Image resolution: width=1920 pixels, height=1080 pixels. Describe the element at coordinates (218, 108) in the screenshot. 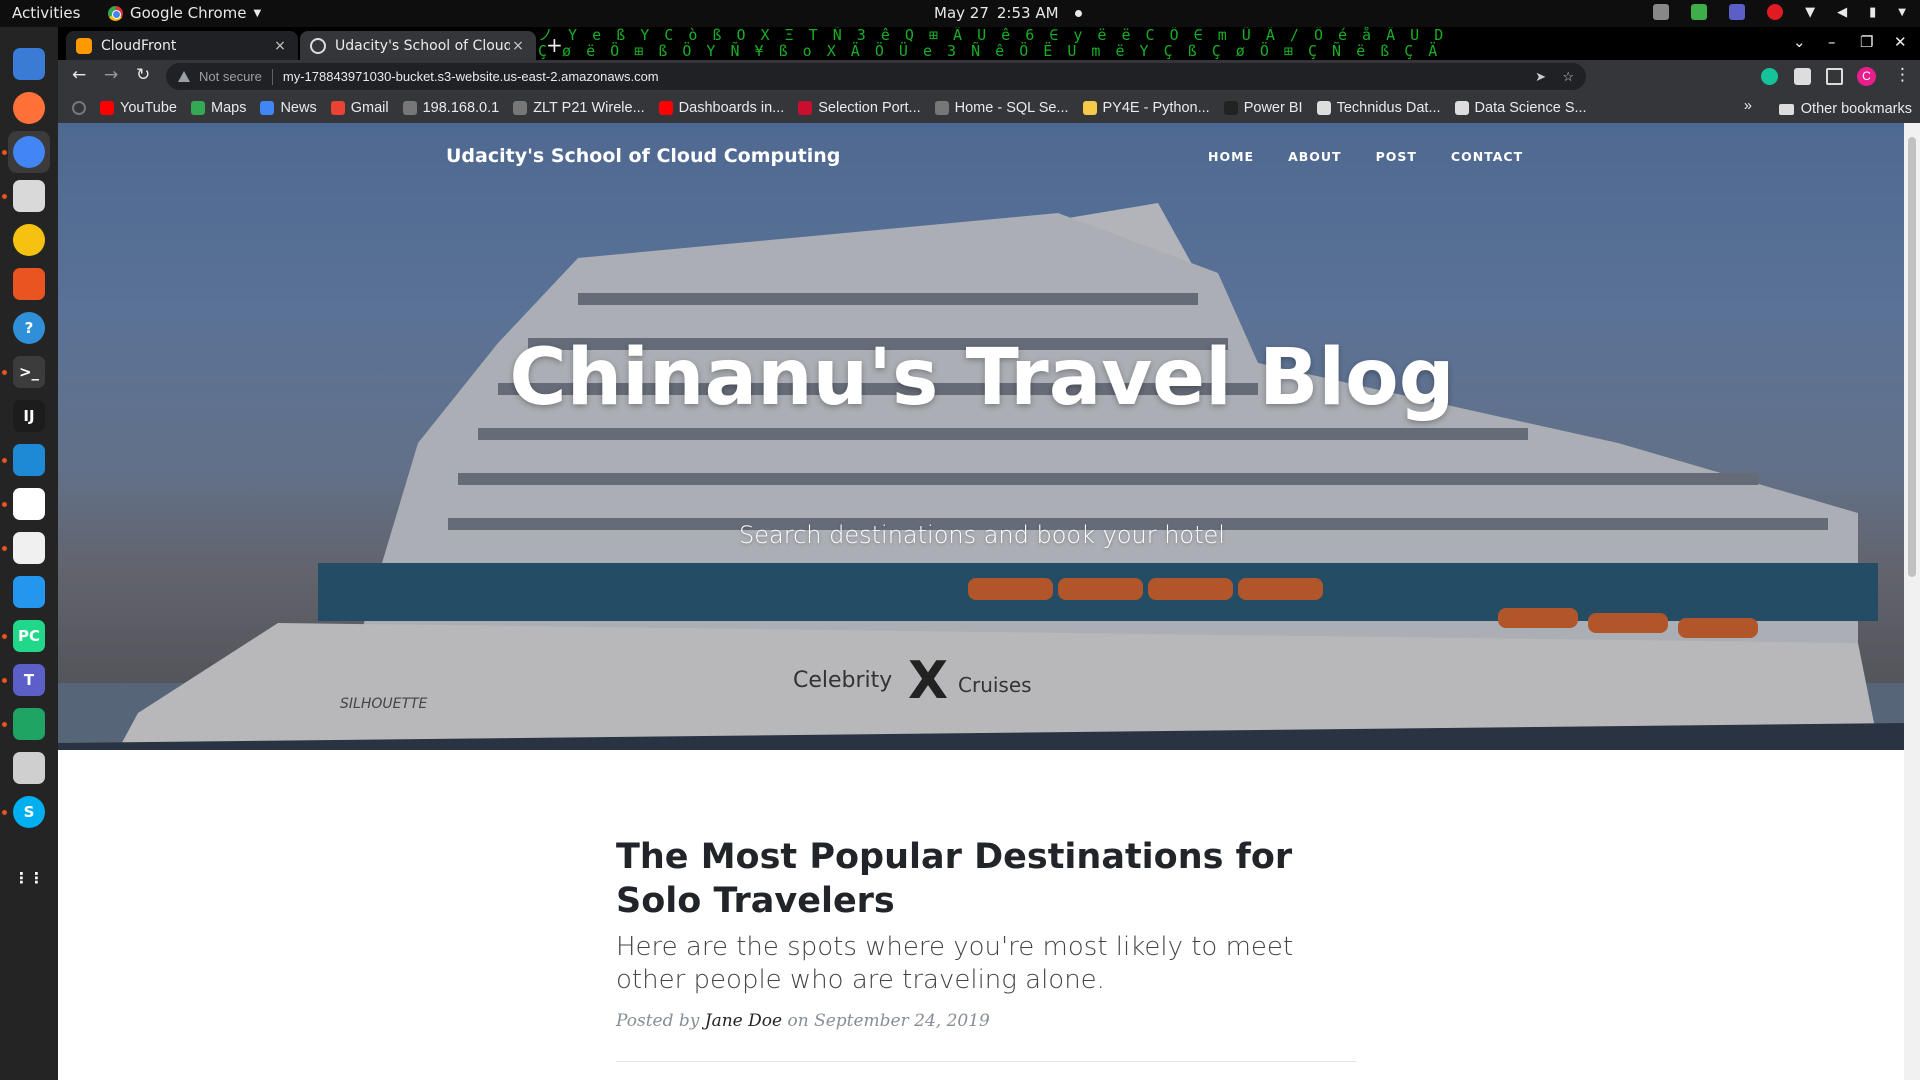

I see `bookmark-item: Maps` at that location.